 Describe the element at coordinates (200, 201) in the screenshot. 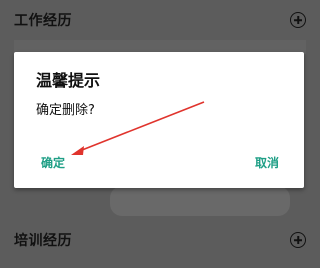

I see `faded-card` at that location.